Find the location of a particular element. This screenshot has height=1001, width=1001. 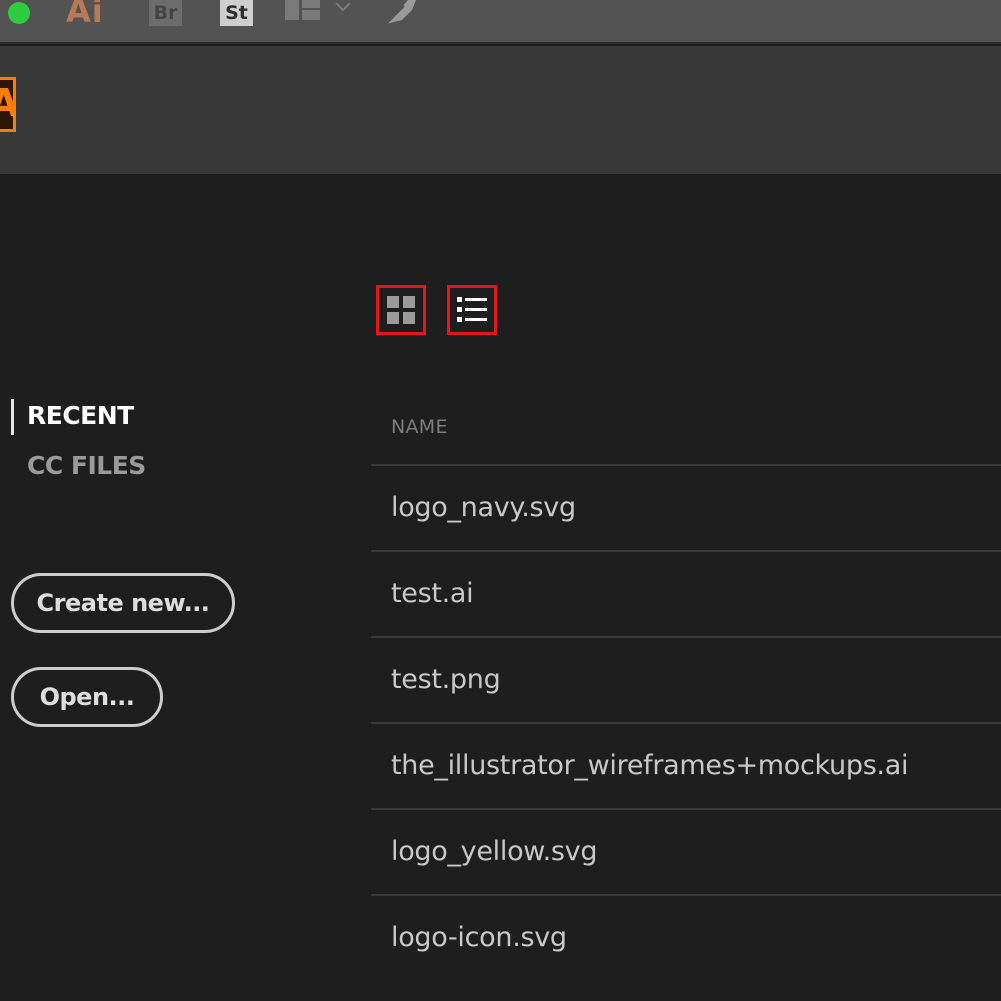

illustrator-logo: Ai is located at coordinates (8, 104).